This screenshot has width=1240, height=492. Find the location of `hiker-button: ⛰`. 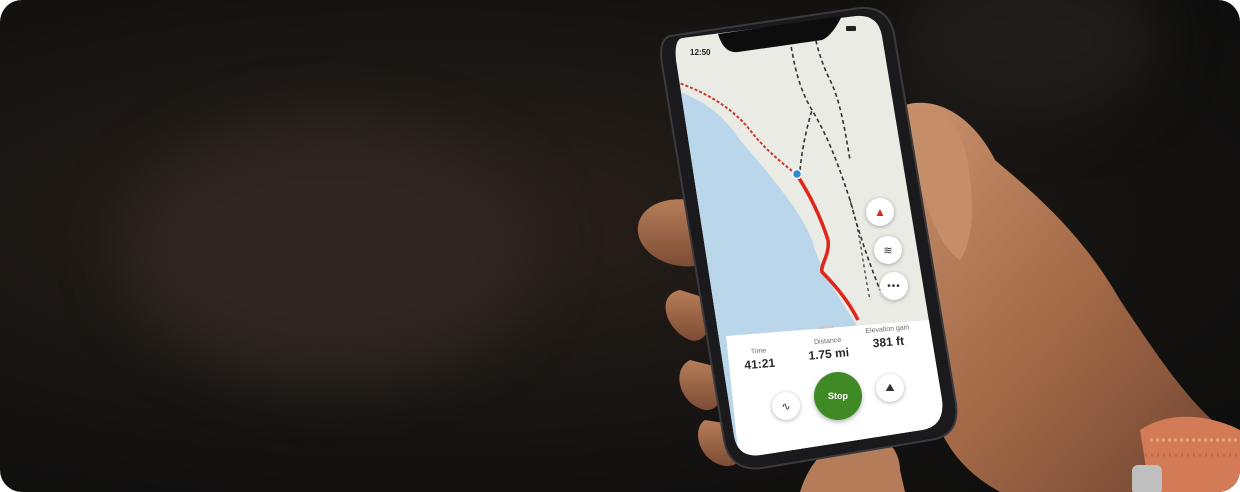

hiker-button: ⛰ is located at coordinates (890, 388).